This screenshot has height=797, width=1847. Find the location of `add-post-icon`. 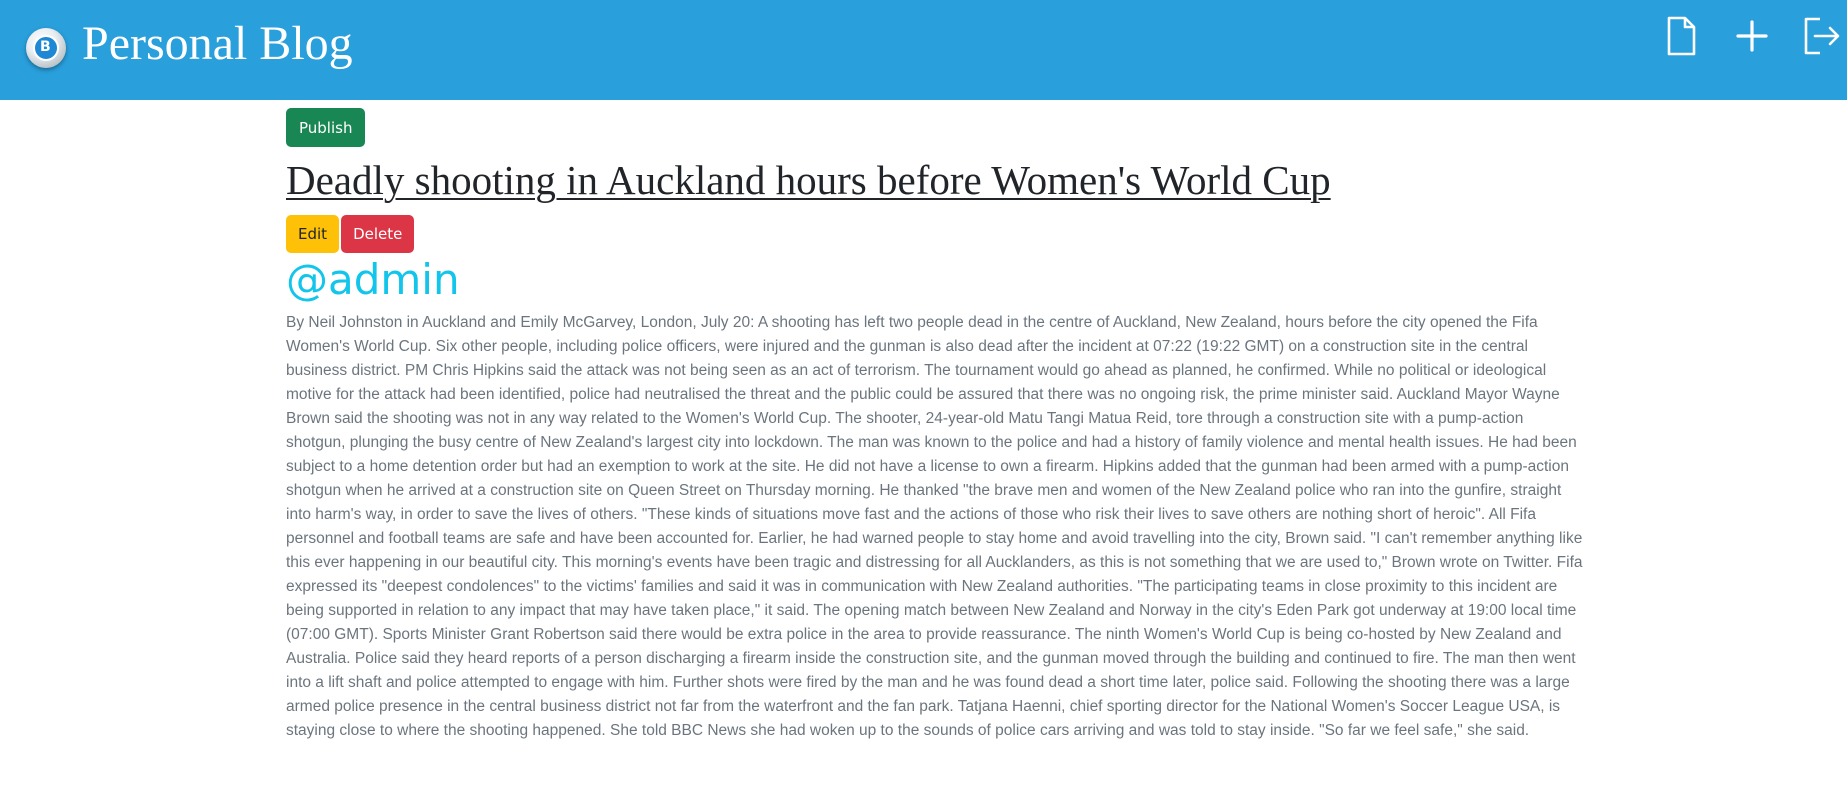

add-post-icon is located at coordinates (1752, 36).